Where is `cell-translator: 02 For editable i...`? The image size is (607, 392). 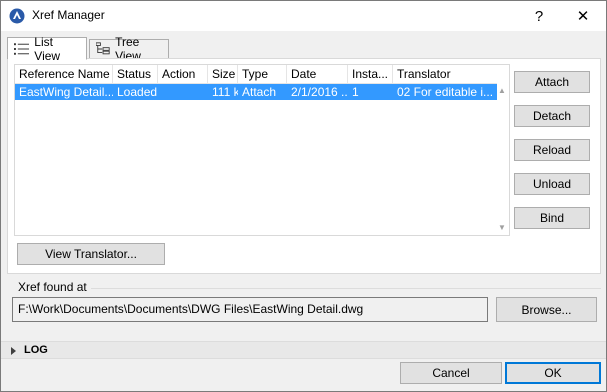
cell-translator: 02 For editable i... is located at coordinates (445, 92).